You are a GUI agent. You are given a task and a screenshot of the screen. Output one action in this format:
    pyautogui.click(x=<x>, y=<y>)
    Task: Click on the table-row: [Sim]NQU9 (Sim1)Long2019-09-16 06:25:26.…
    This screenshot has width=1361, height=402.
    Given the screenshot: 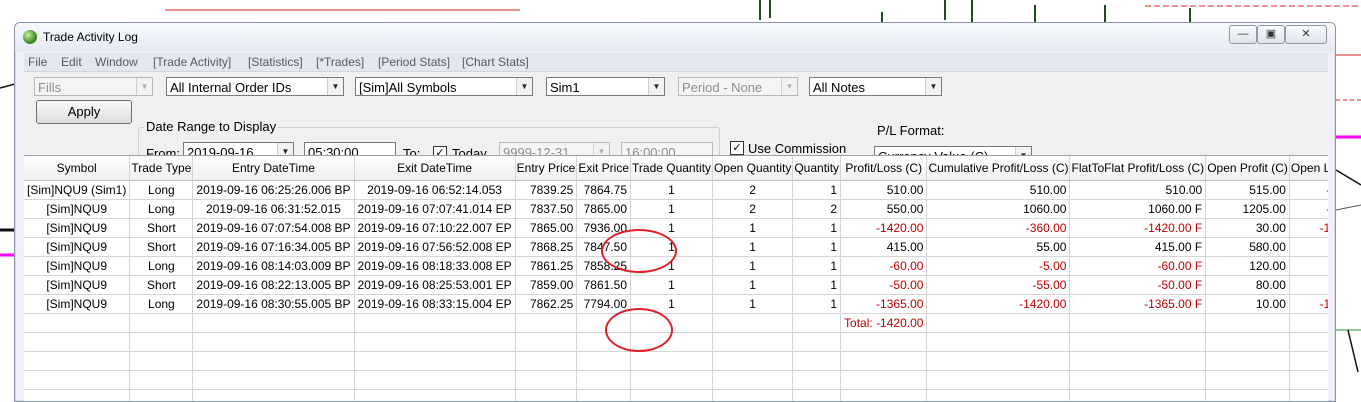 What is the action you would take?
    pyautogui.click(x=676, y=190)
    